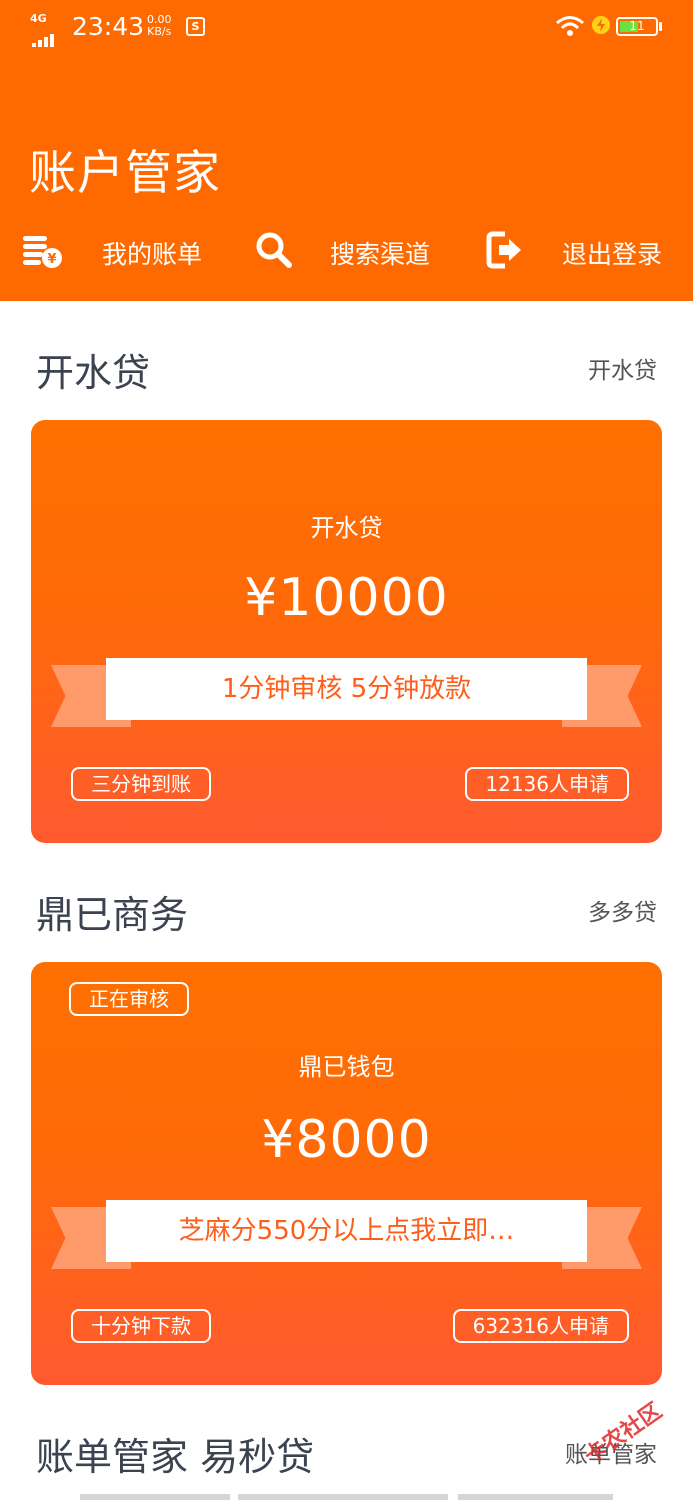  I want to click on charging-icon, so click(601, 25).